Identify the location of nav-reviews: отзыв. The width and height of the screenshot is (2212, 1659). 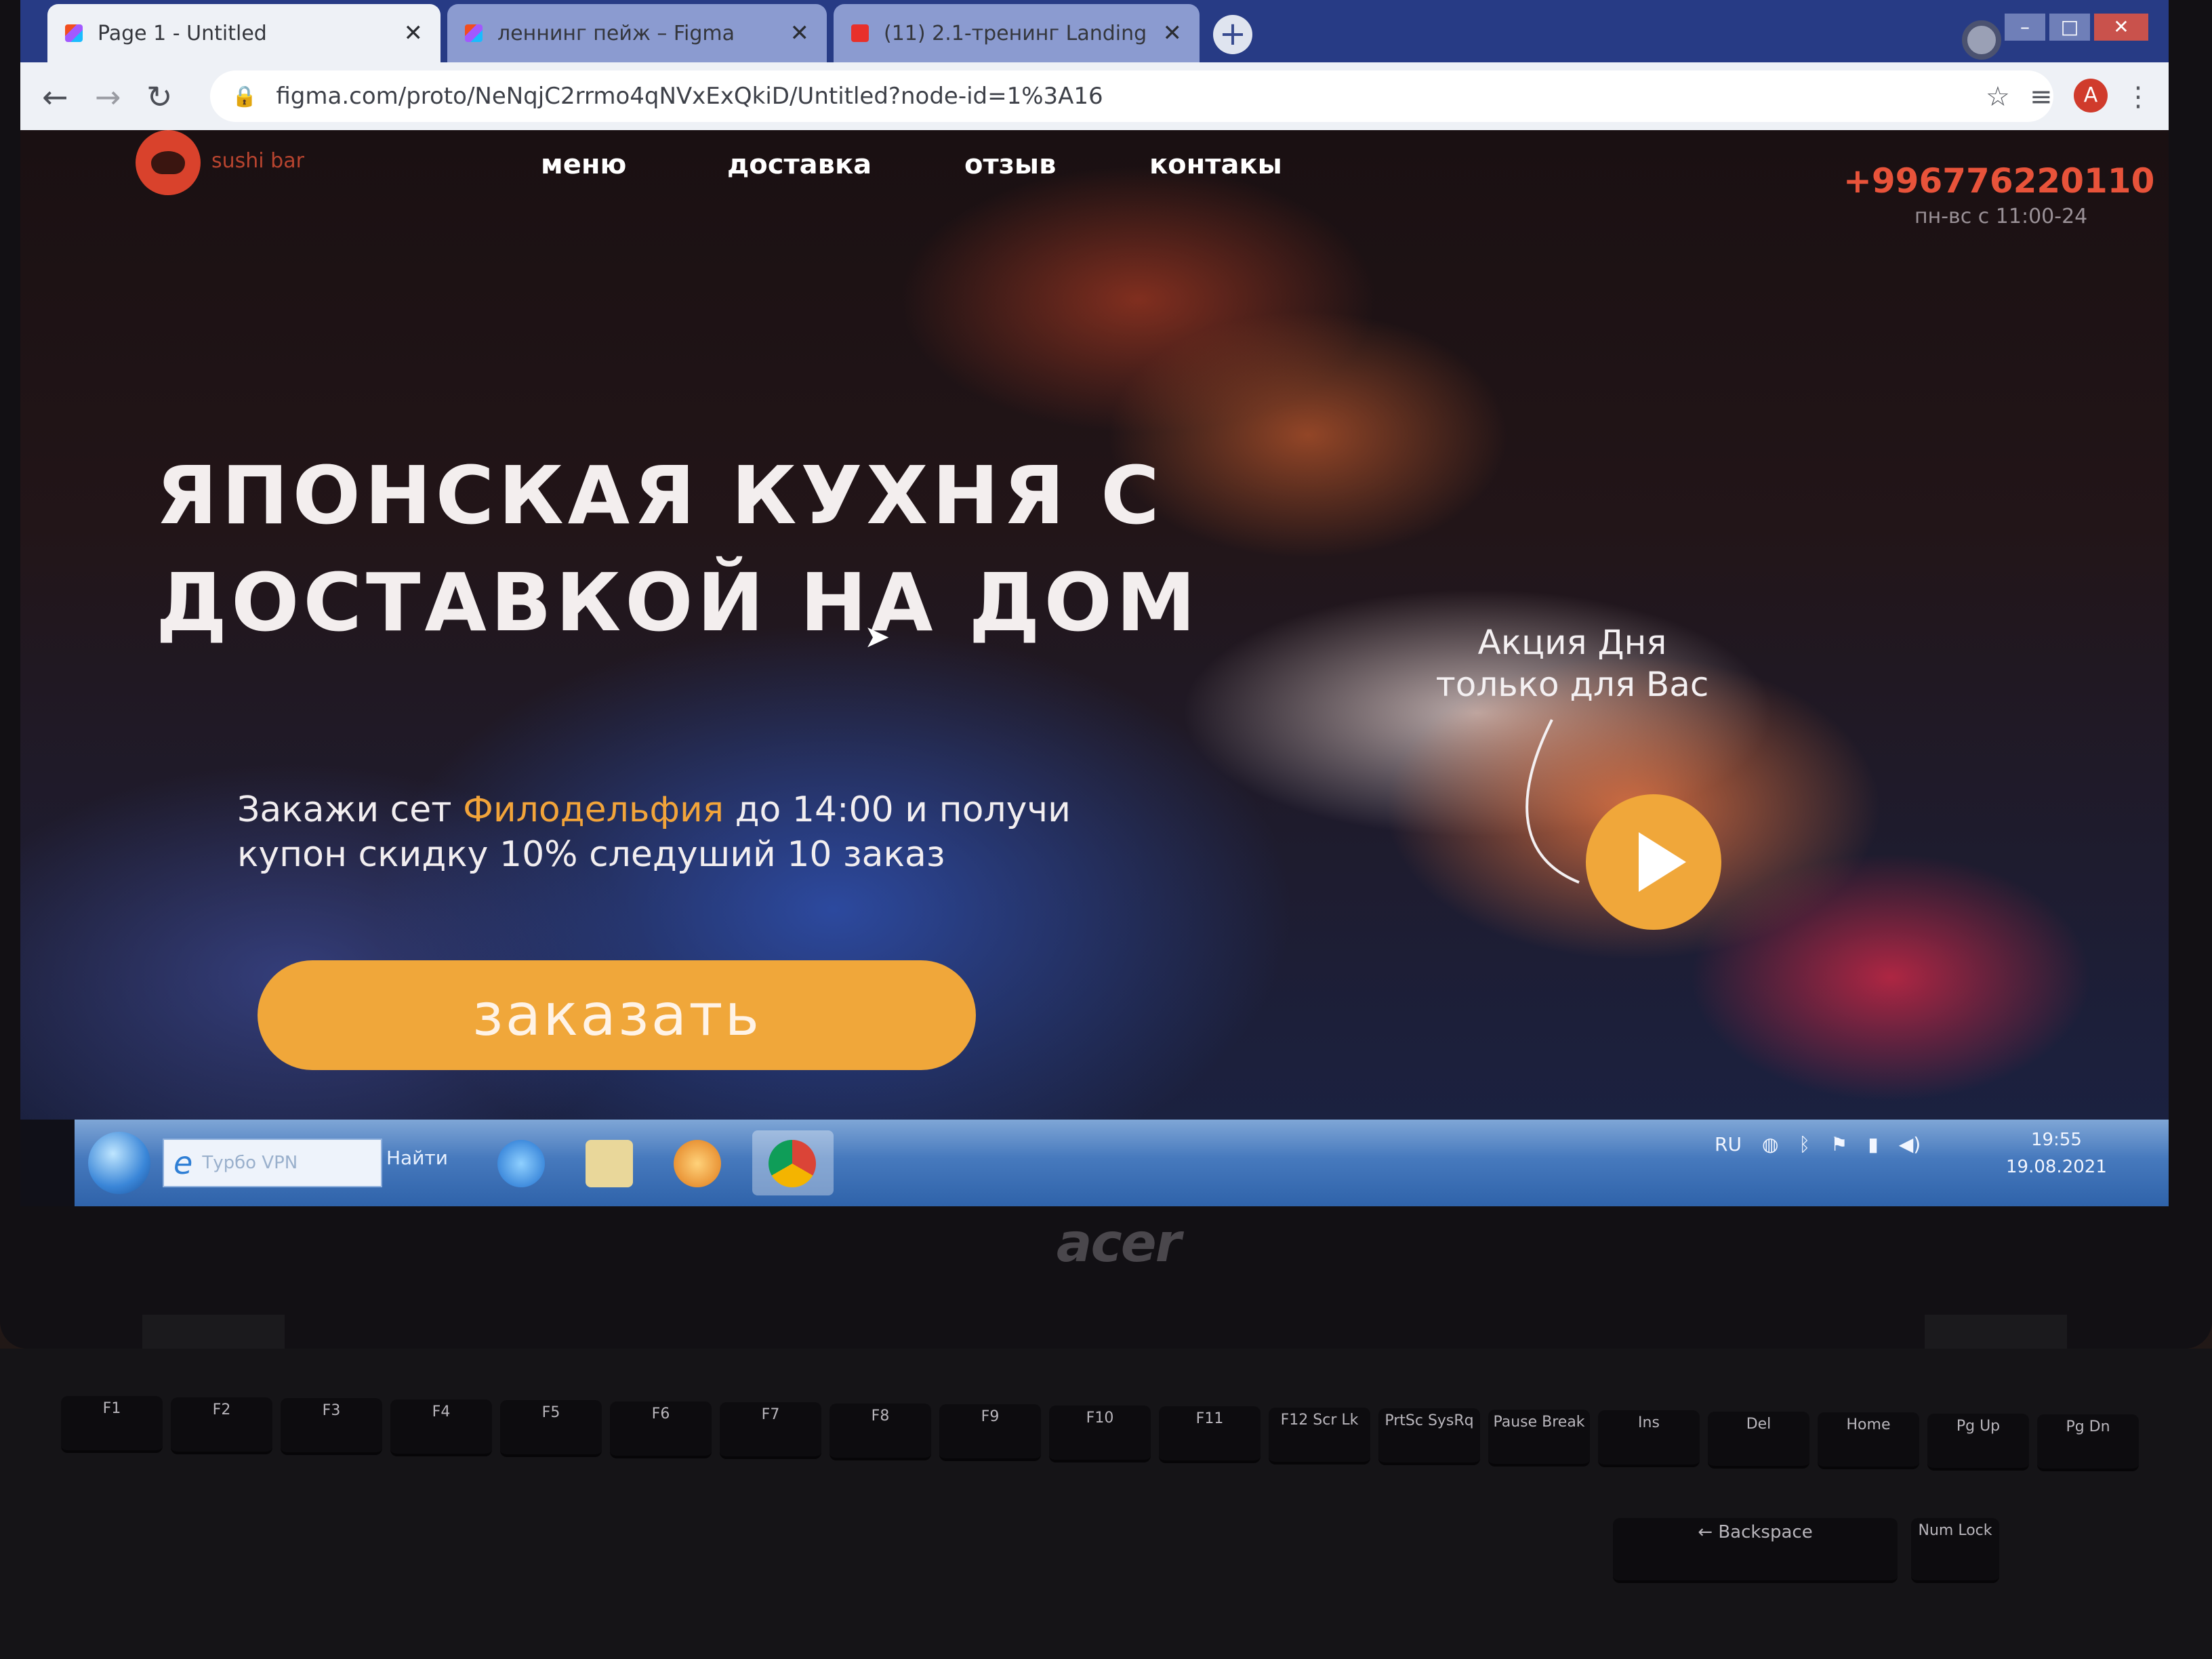
(1010, 164).